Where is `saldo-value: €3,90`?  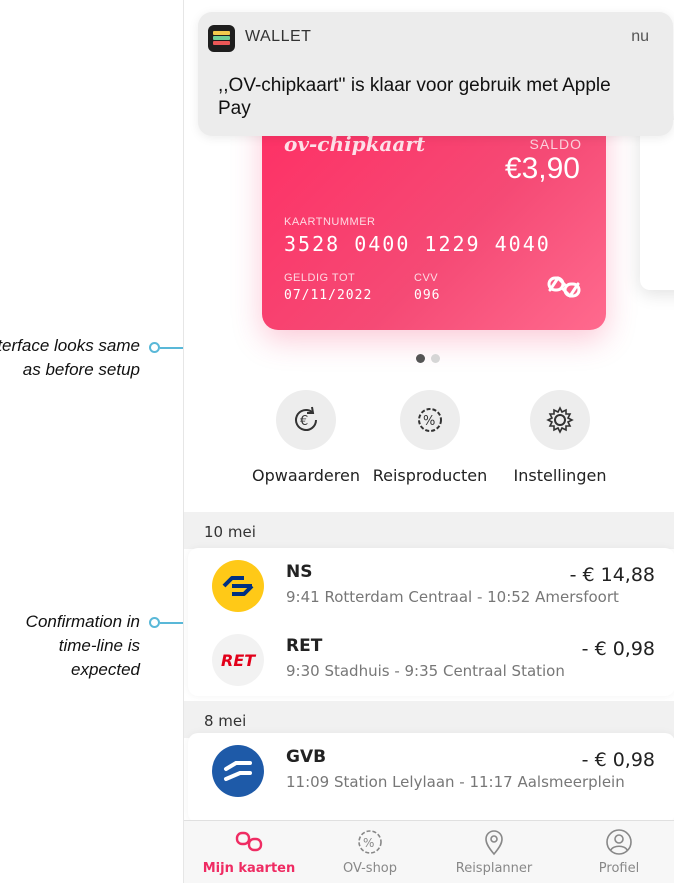
saldo-value: €3,90 is located at coordinates (542, 168).